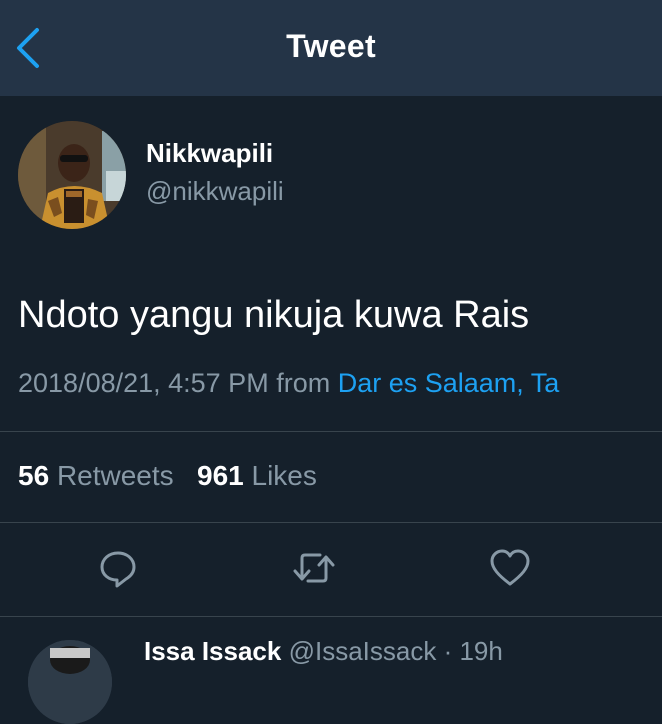 The height and width of the screenshot is (724, 662). I want to click on reply-icon, so click(118, 569).